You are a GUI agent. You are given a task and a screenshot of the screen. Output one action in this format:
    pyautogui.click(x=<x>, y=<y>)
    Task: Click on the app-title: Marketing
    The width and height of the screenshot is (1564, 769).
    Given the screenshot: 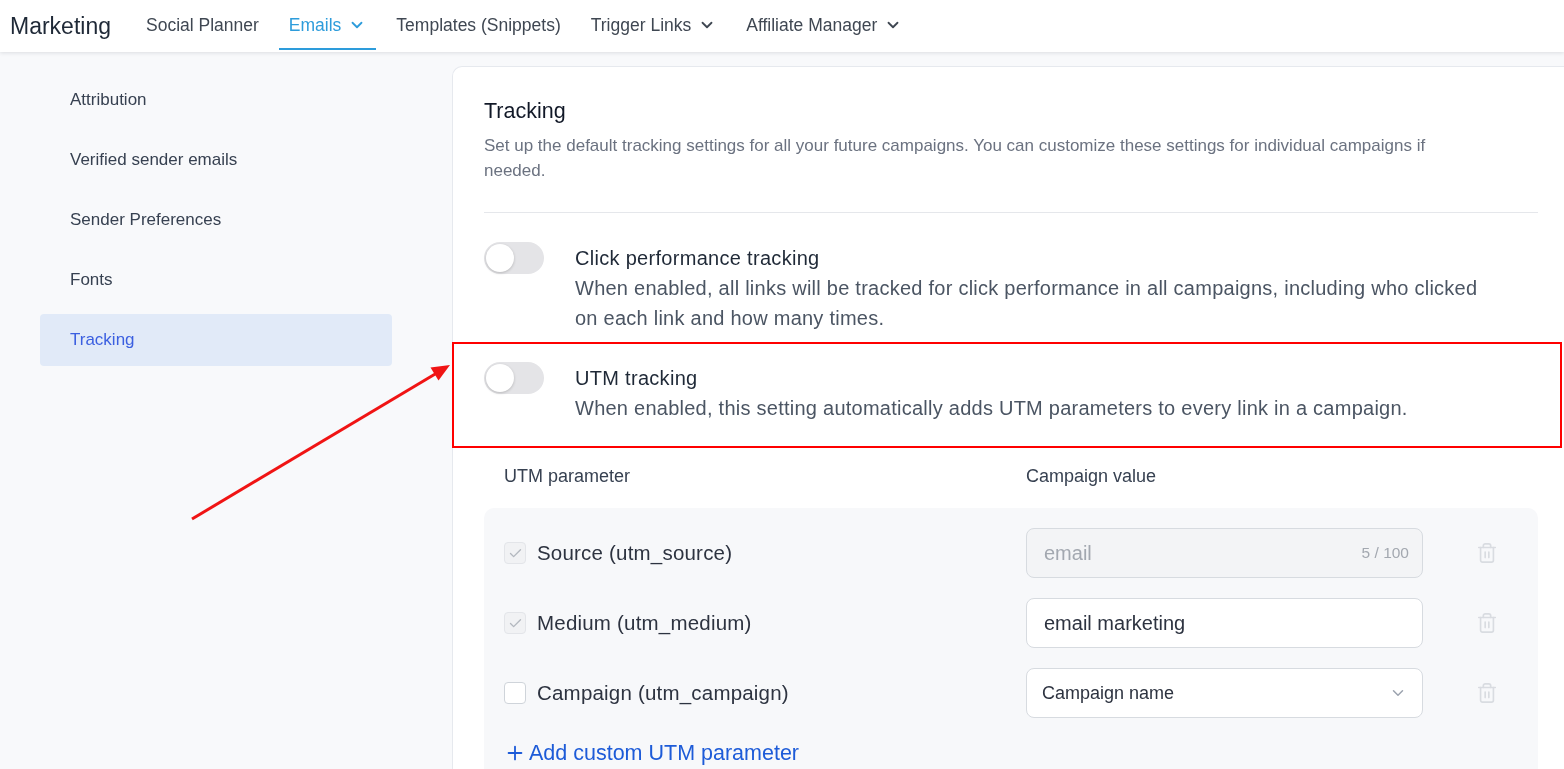 What is the action you would take?
    pyautogui.click(x=60, y=26)
    